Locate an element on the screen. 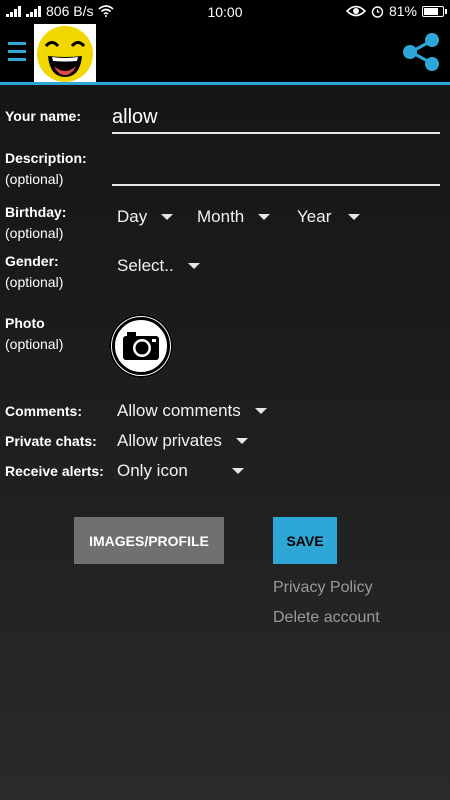  hamburger-menu-icon is located at coordinates (17, 53).